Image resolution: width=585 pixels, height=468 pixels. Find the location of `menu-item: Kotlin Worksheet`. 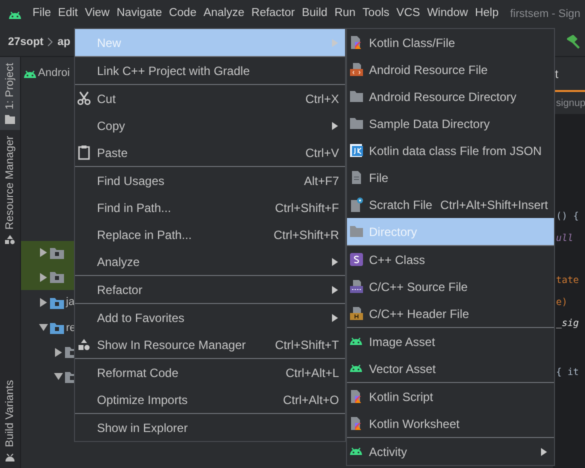

menu-item: Kotlin Worksheet is located at coordinates (450, 423).